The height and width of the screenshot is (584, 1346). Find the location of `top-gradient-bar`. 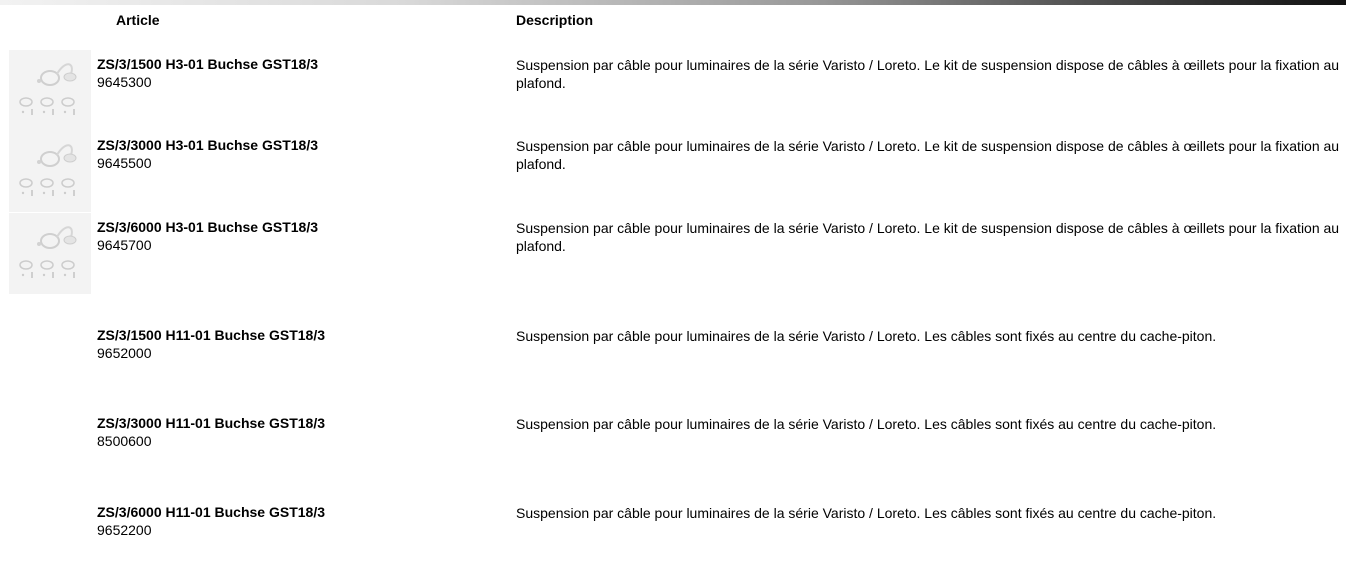

top-gradient-bar is located at coordinates (673, 2).